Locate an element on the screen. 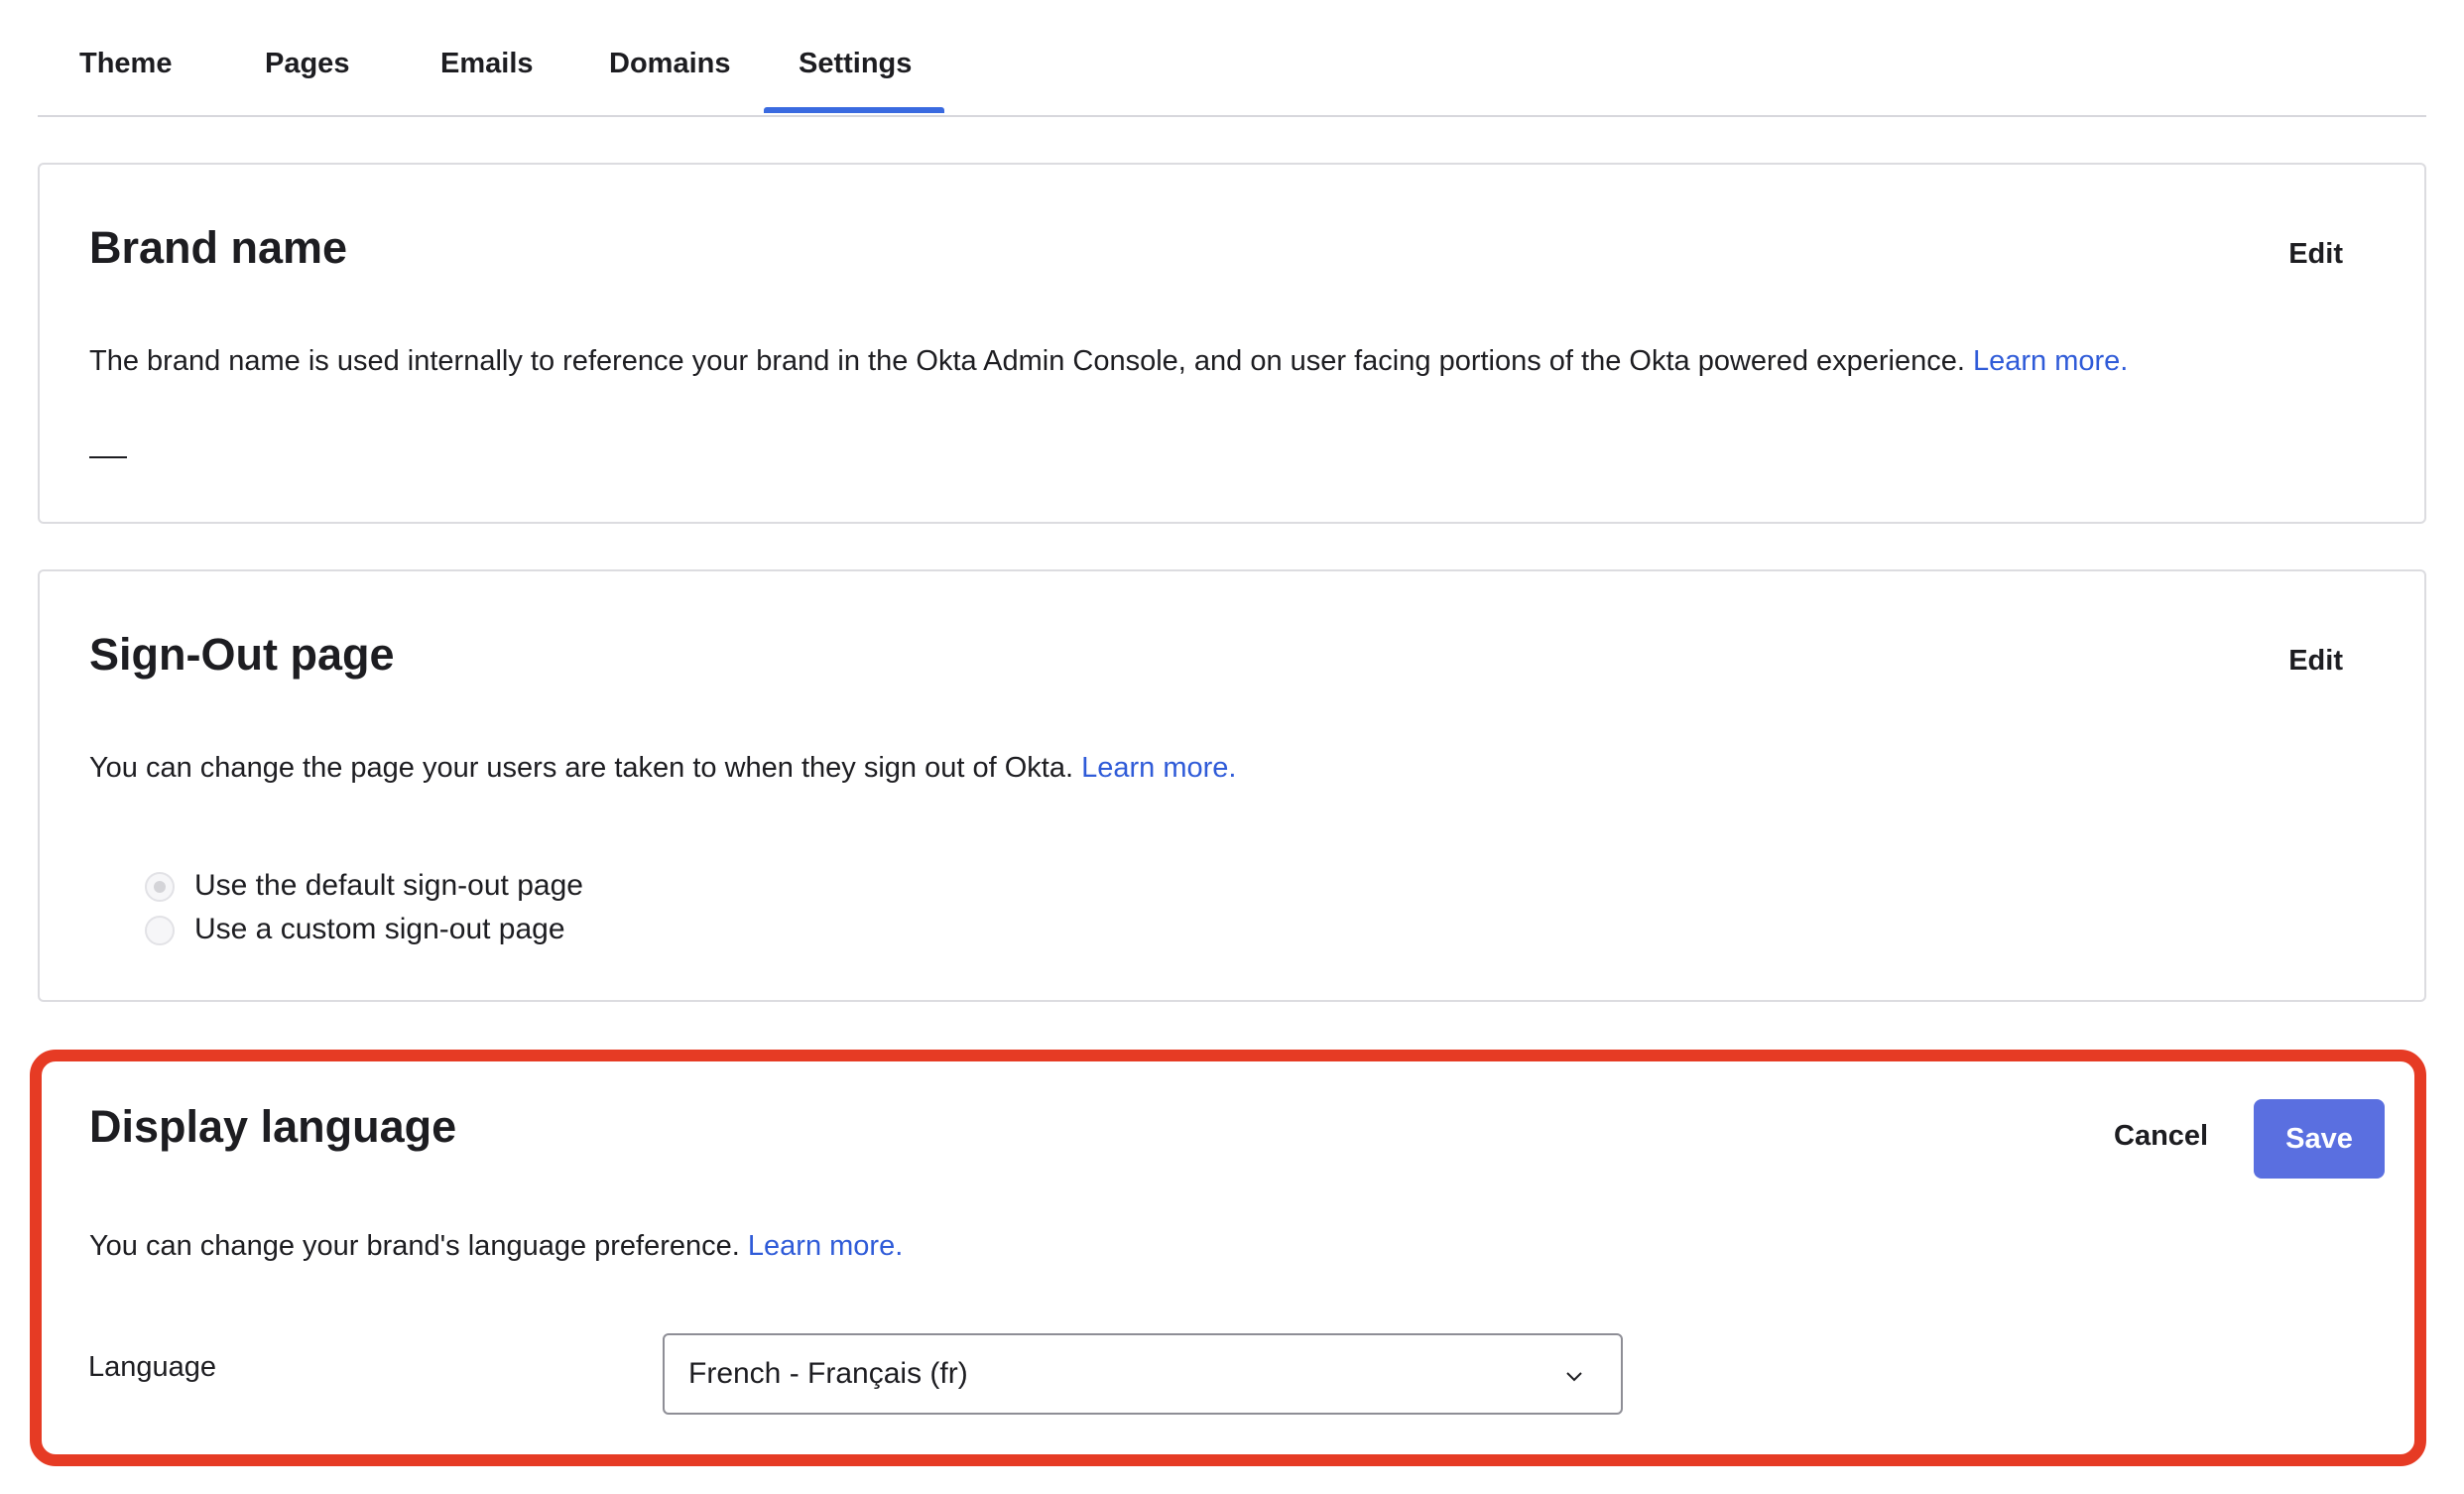  brand-name-empty-value is located at coordinates (108, 457).